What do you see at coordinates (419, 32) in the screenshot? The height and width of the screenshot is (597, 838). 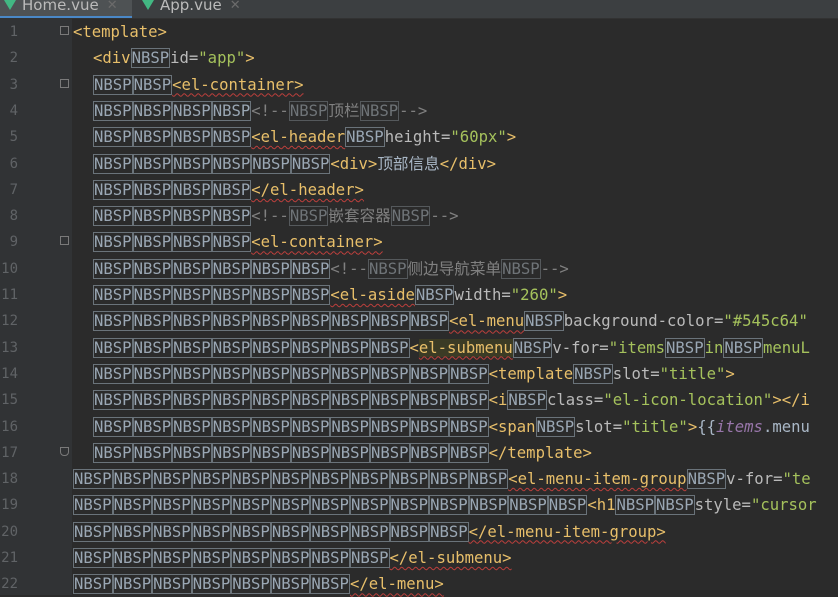 I see `code-line: 1 <template>` at bounding box center [419, 32].